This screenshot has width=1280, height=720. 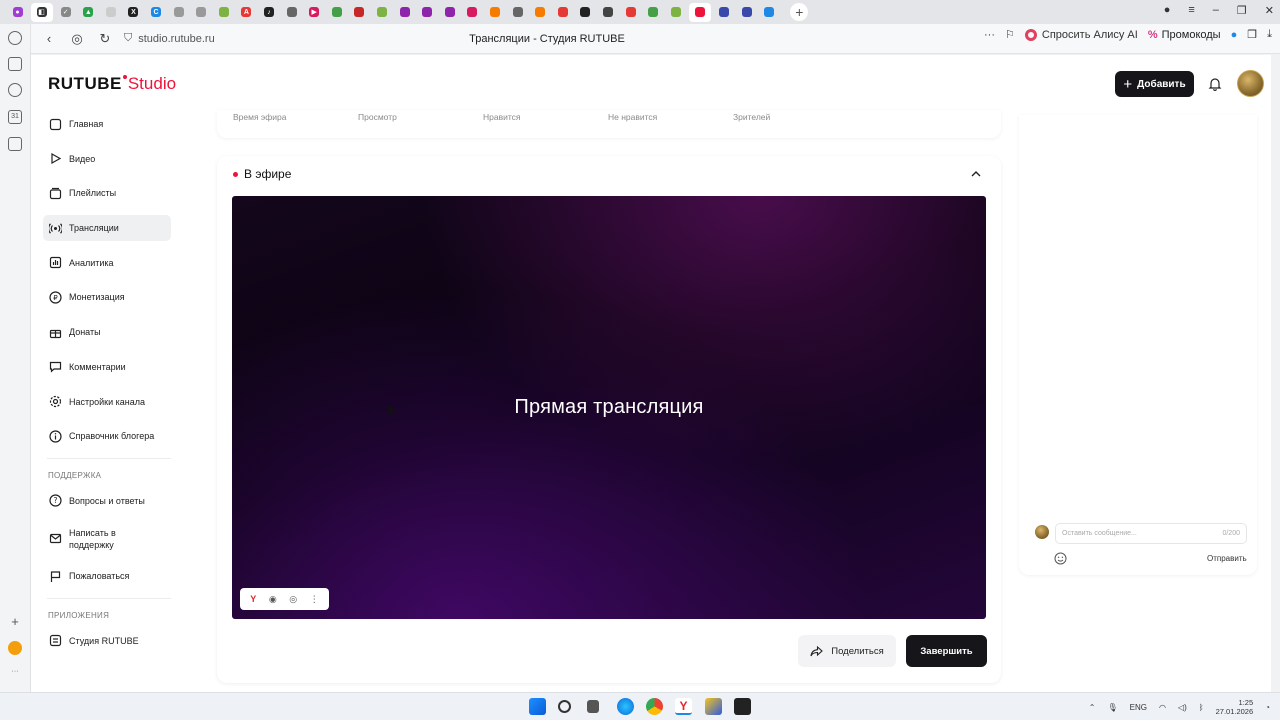 I want to click on calendar-icon: 31, so click(x=15, y=117).